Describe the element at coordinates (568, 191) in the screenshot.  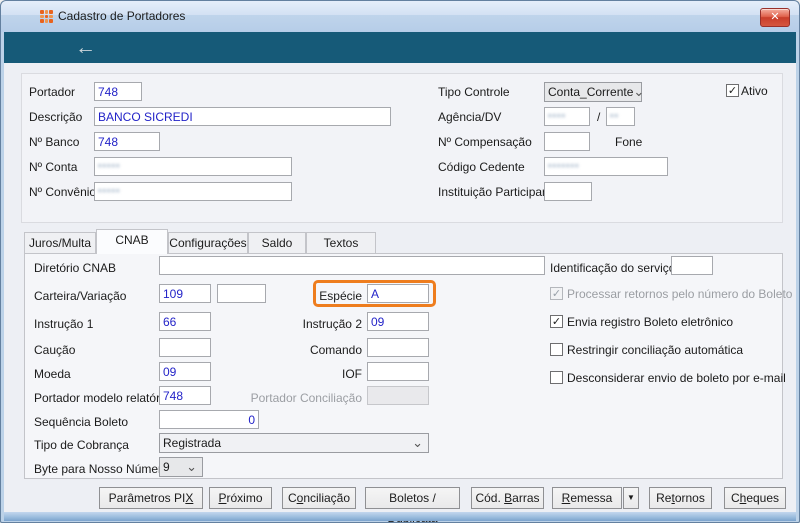
I see `instituicao-participante-input` at that location.